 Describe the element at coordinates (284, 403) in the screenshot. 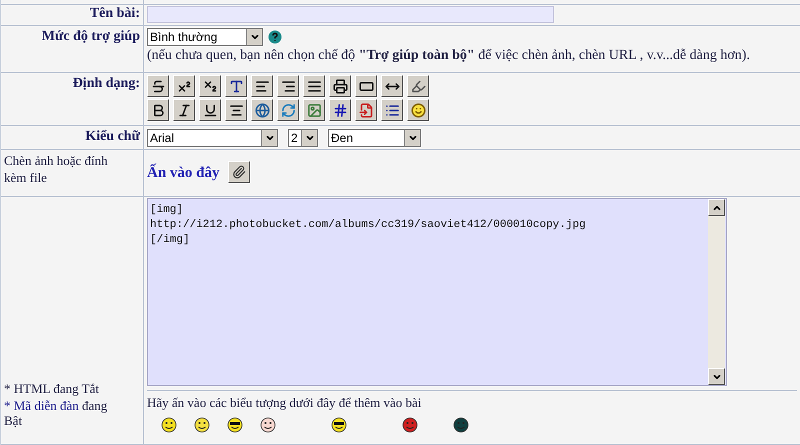

I see `smilies-instruction: Hãy ấn vào các biểu tượng dưới đây để thêm vào bài` at that location.